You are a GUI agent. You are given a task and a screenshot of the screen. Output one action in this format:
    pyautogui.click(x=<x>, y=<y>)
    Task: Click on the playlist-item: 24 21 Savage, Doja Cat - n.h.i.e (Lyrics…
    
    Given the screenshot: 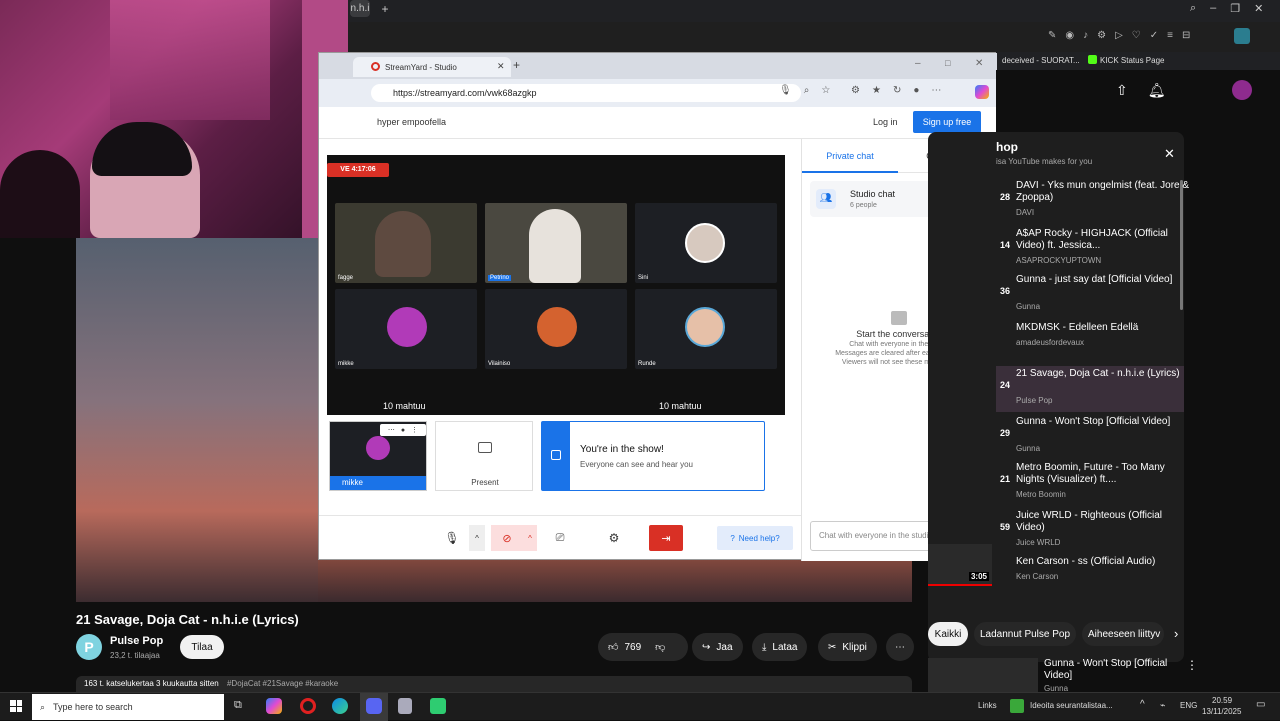 What is the action you would take?
    pyautogui.click(x=1094, y=391)
    